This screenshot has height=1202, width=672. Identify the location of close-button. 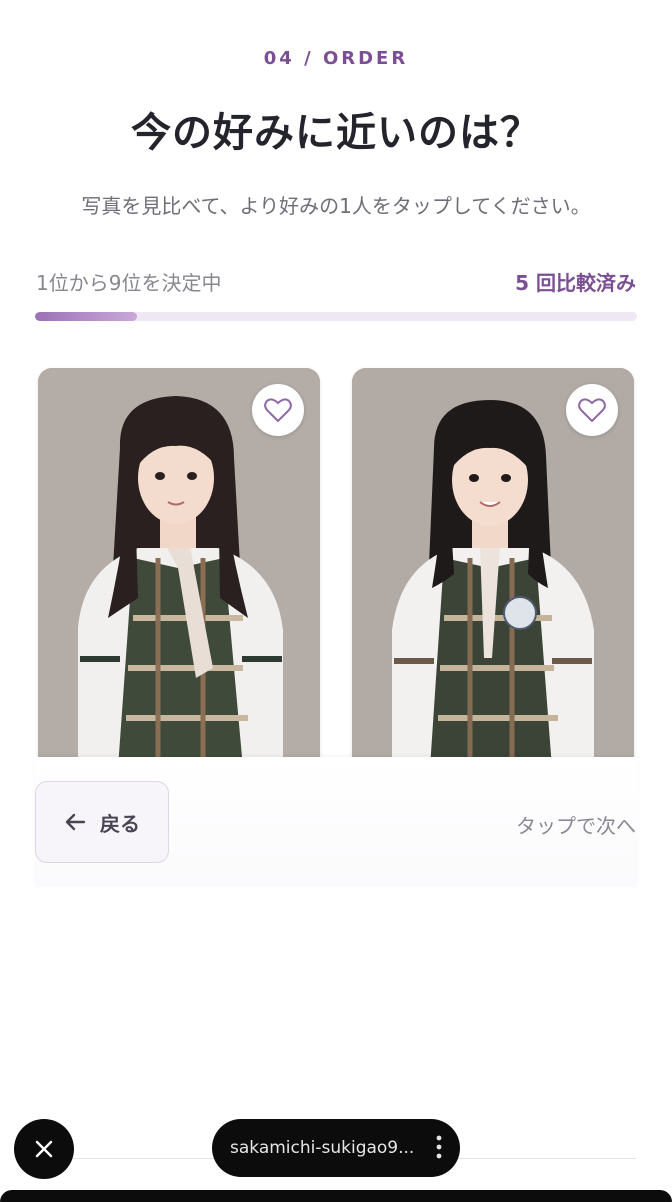
(44, 1149).